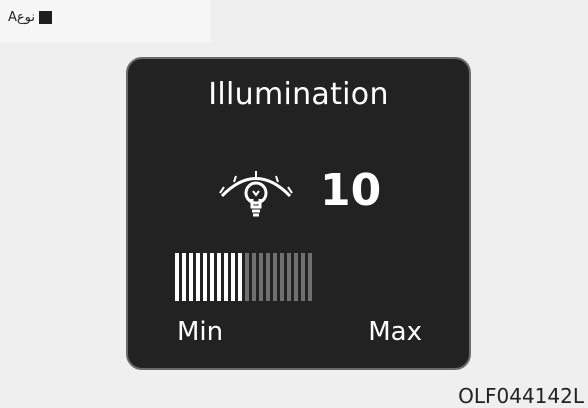  I want to click on type-tag: نوعA, so click(30, 17).